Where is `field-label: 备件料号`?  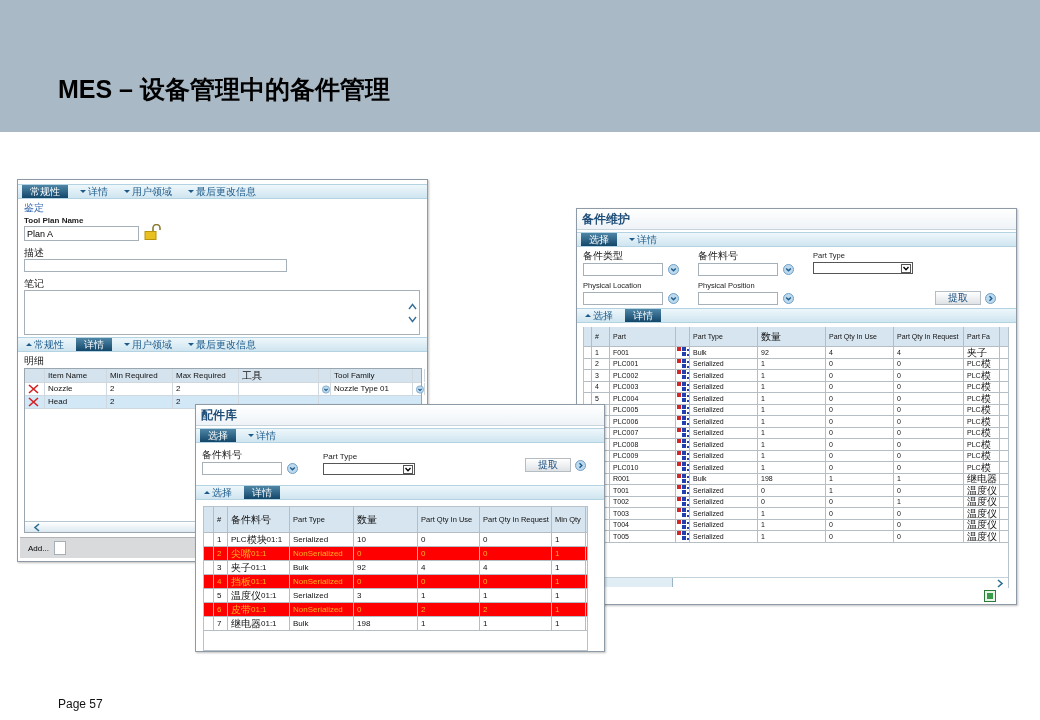
field-label: 备件料号 is located at coordinates (222, 455).